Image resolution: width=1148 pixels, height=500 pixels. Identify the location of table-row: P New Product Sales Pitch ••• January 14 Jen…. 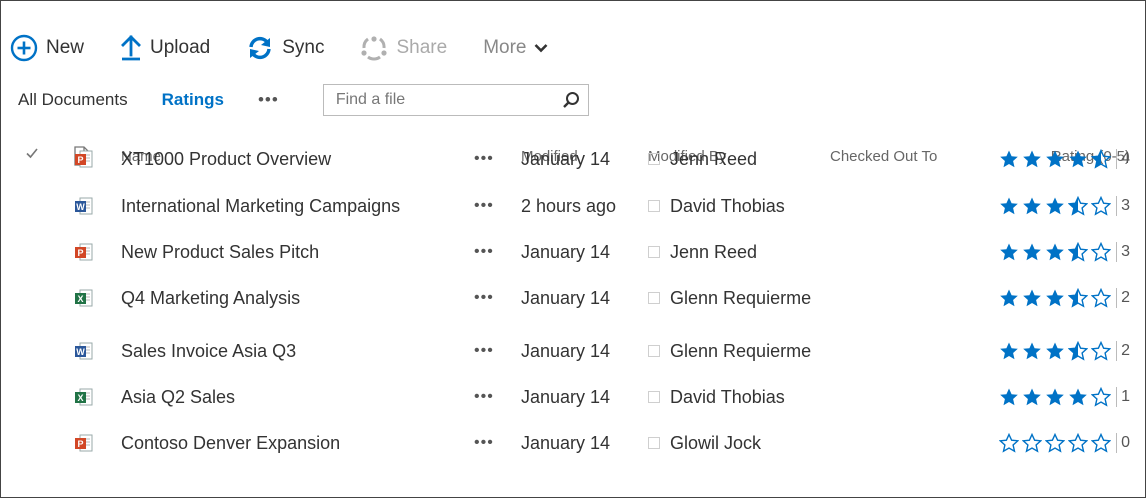
(574, 252).